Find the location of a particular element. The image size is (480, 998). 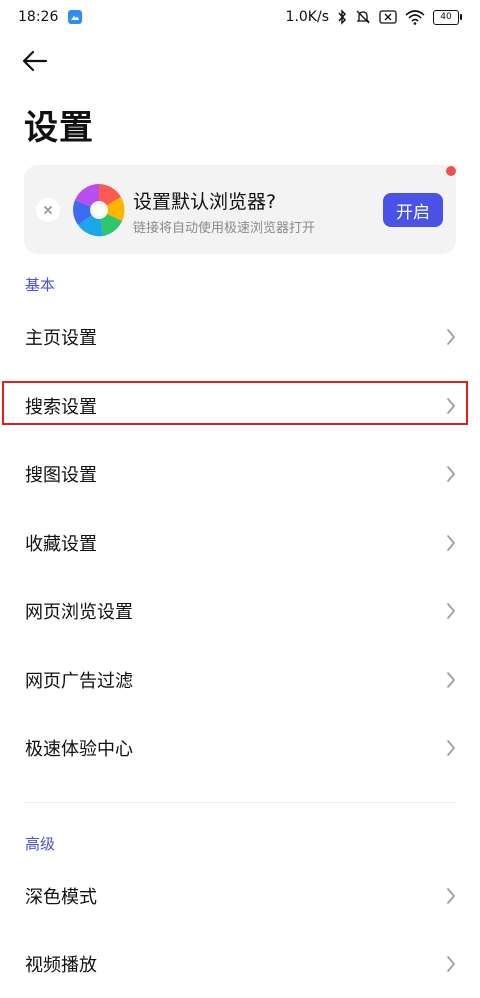

back-arrow-icon is located at coordinates (35, 61).